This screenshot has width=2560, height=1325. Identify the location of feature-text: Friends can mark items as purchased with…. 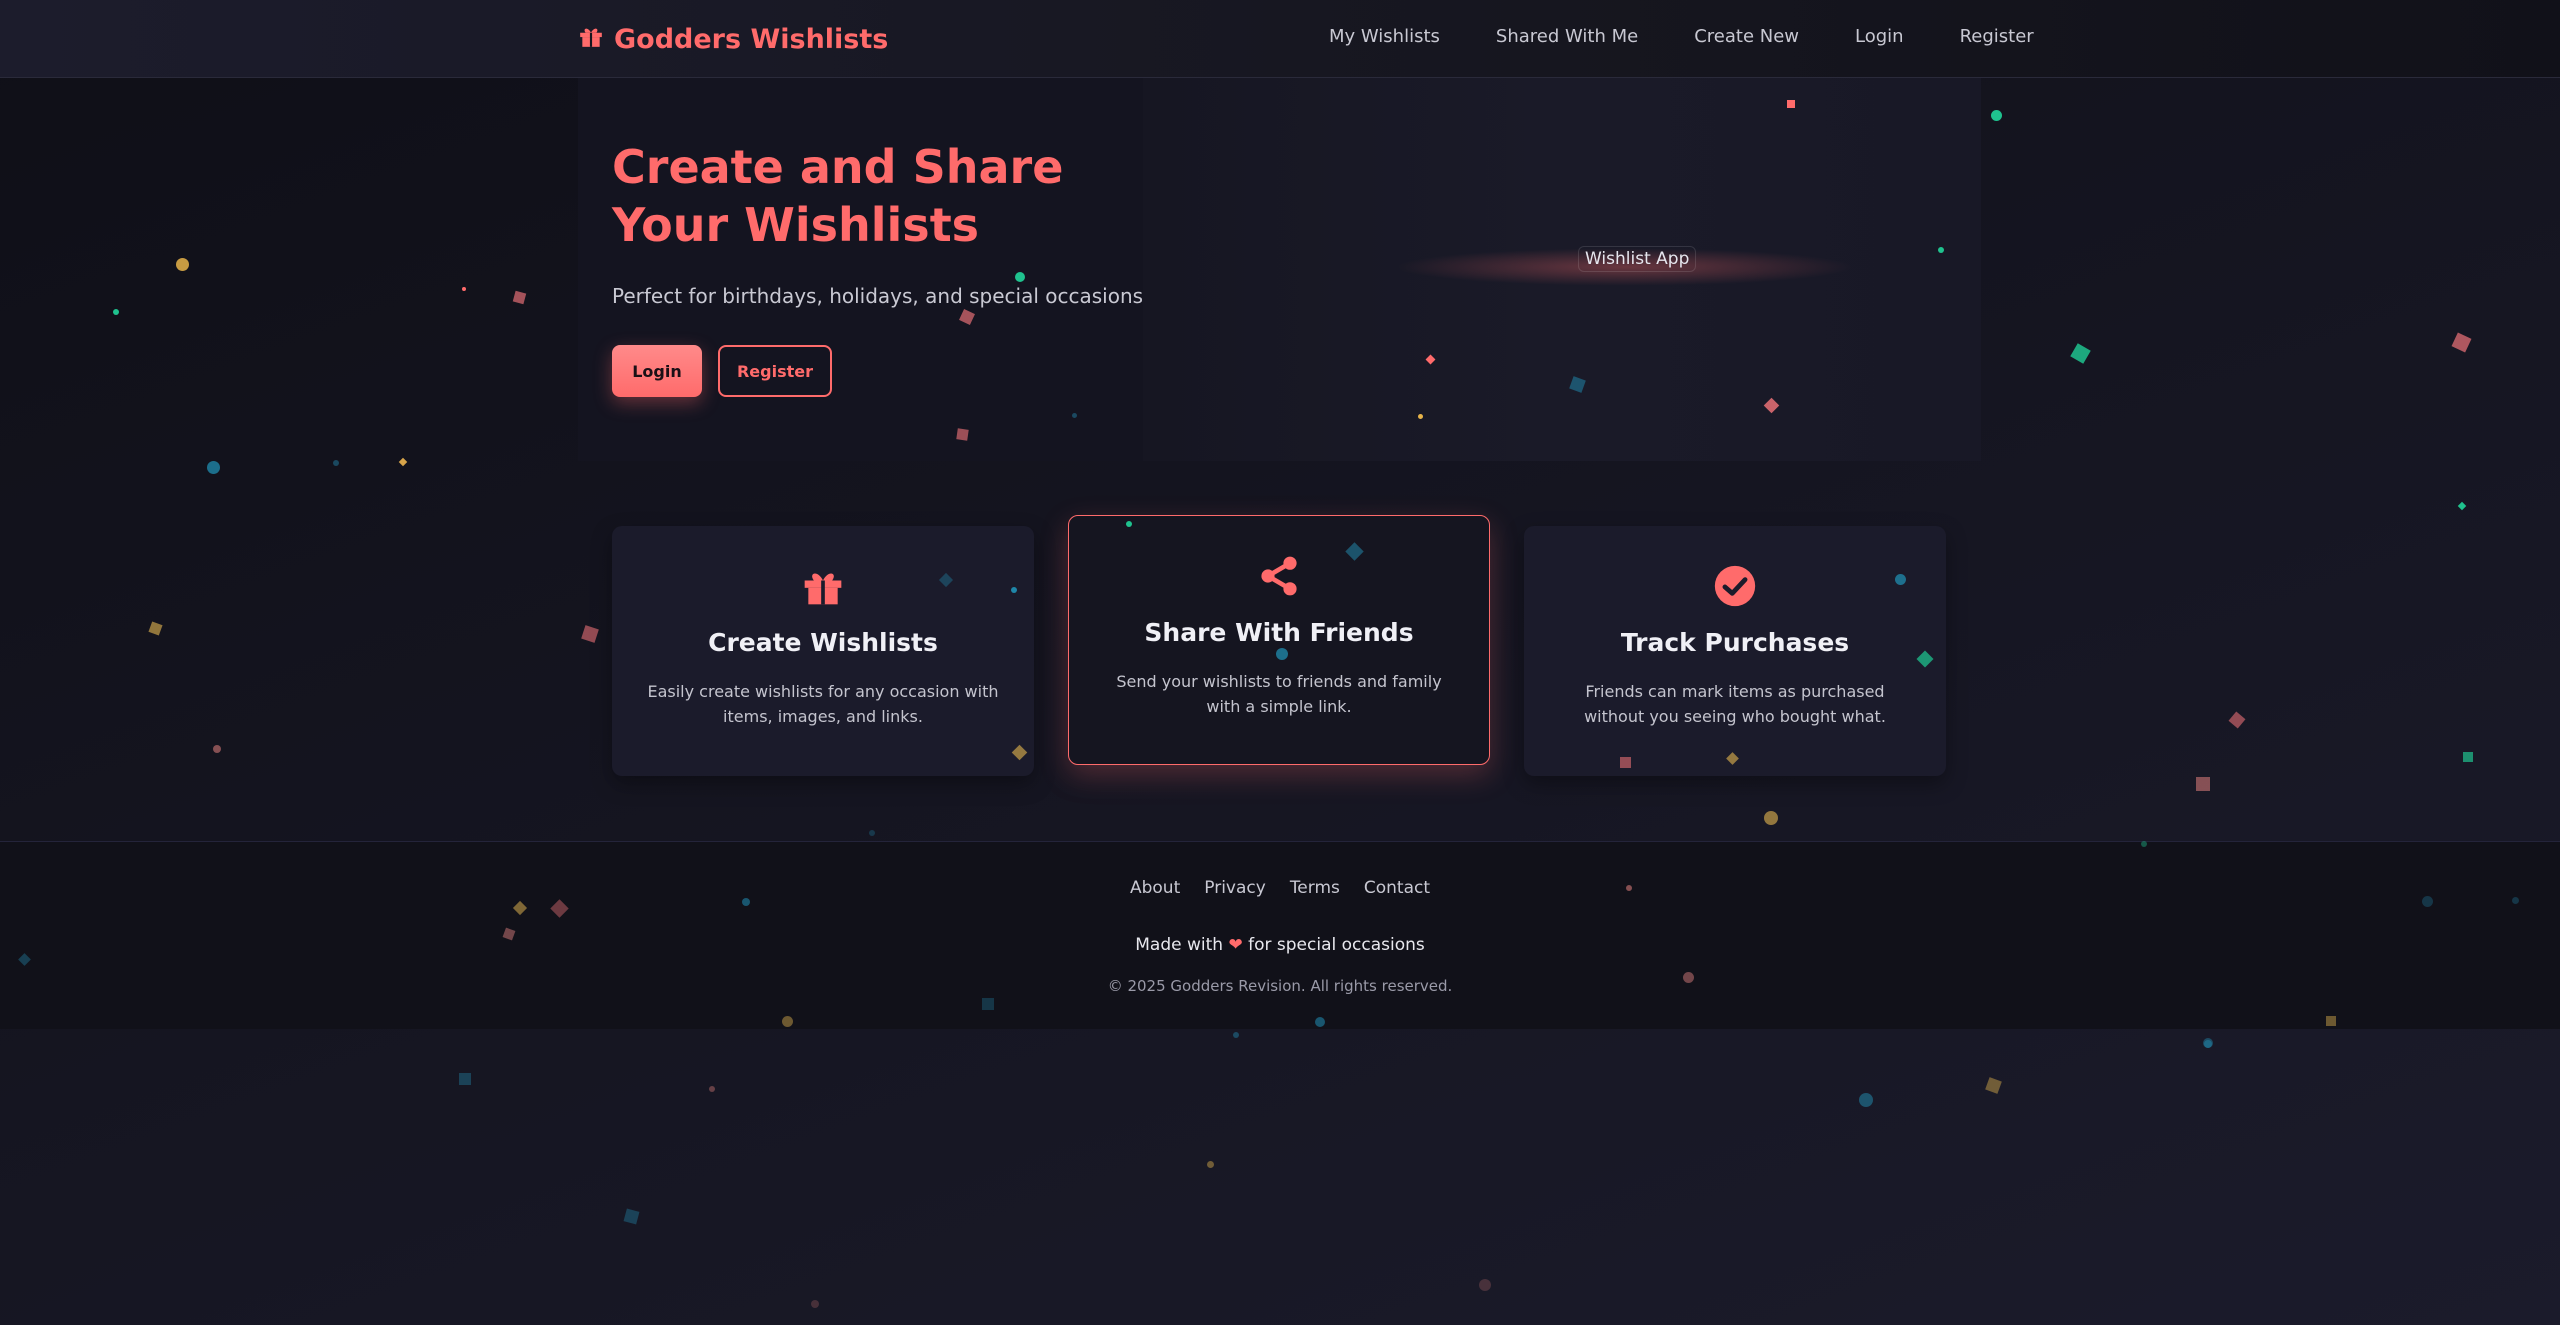
(1735, 704).